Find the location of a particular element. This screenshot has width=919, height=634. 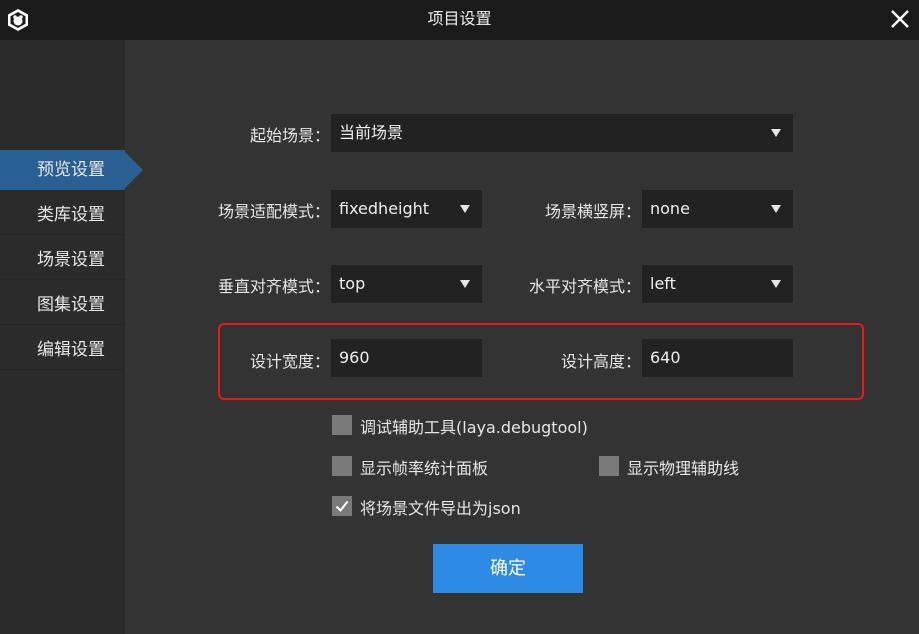

scale-mode-label: 场景适配模式： is located at coordinates (273, 211).